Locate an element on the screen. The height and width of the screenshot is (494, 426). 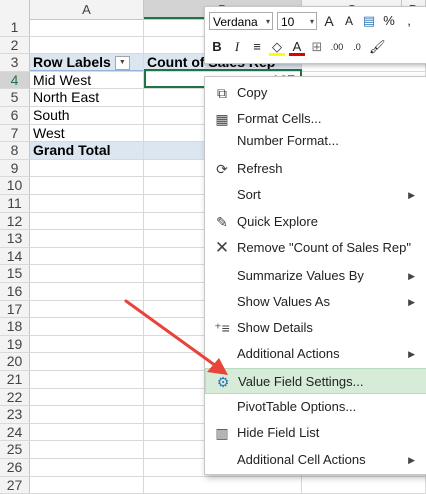
row-number: 18 is located at coordinates (15, 326).